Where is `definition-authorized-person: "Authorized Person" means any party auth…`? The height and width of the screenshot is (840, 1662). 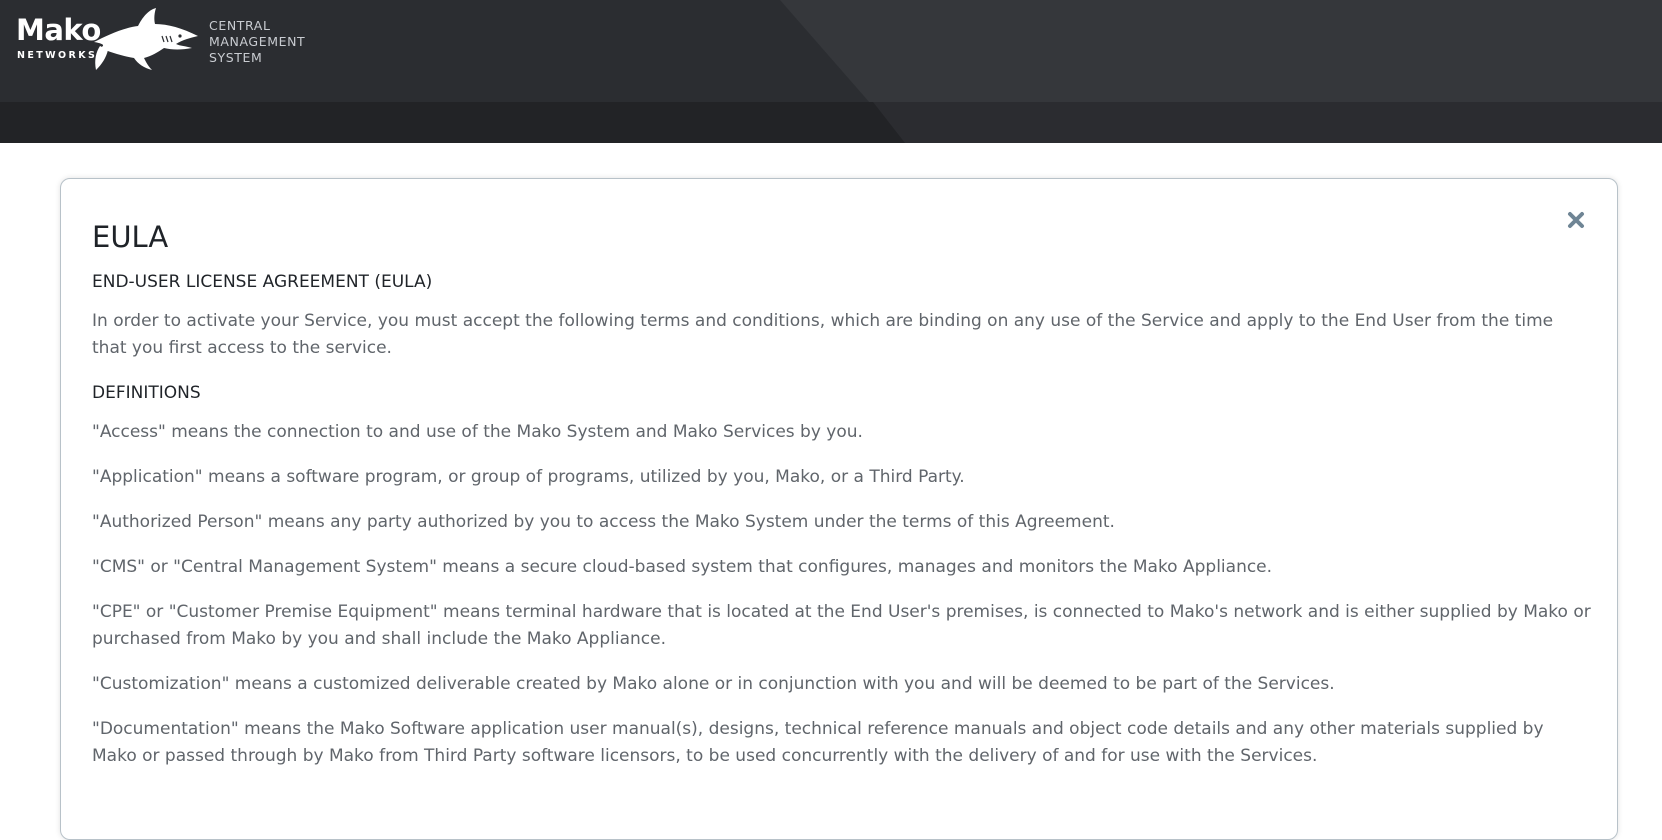
definition-authorized-person: "Authorized Person" means any party auth… is located at coordinates (603, 522).